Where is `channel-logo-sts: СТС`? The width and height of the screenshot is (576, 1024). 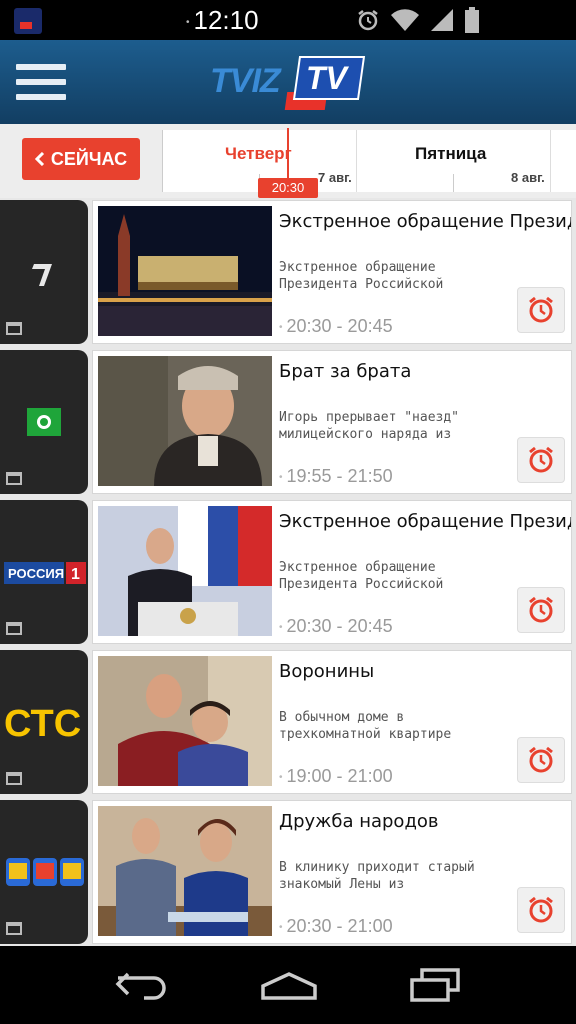 channel-logo-sts: СТС is located at coordinates (44, 722).